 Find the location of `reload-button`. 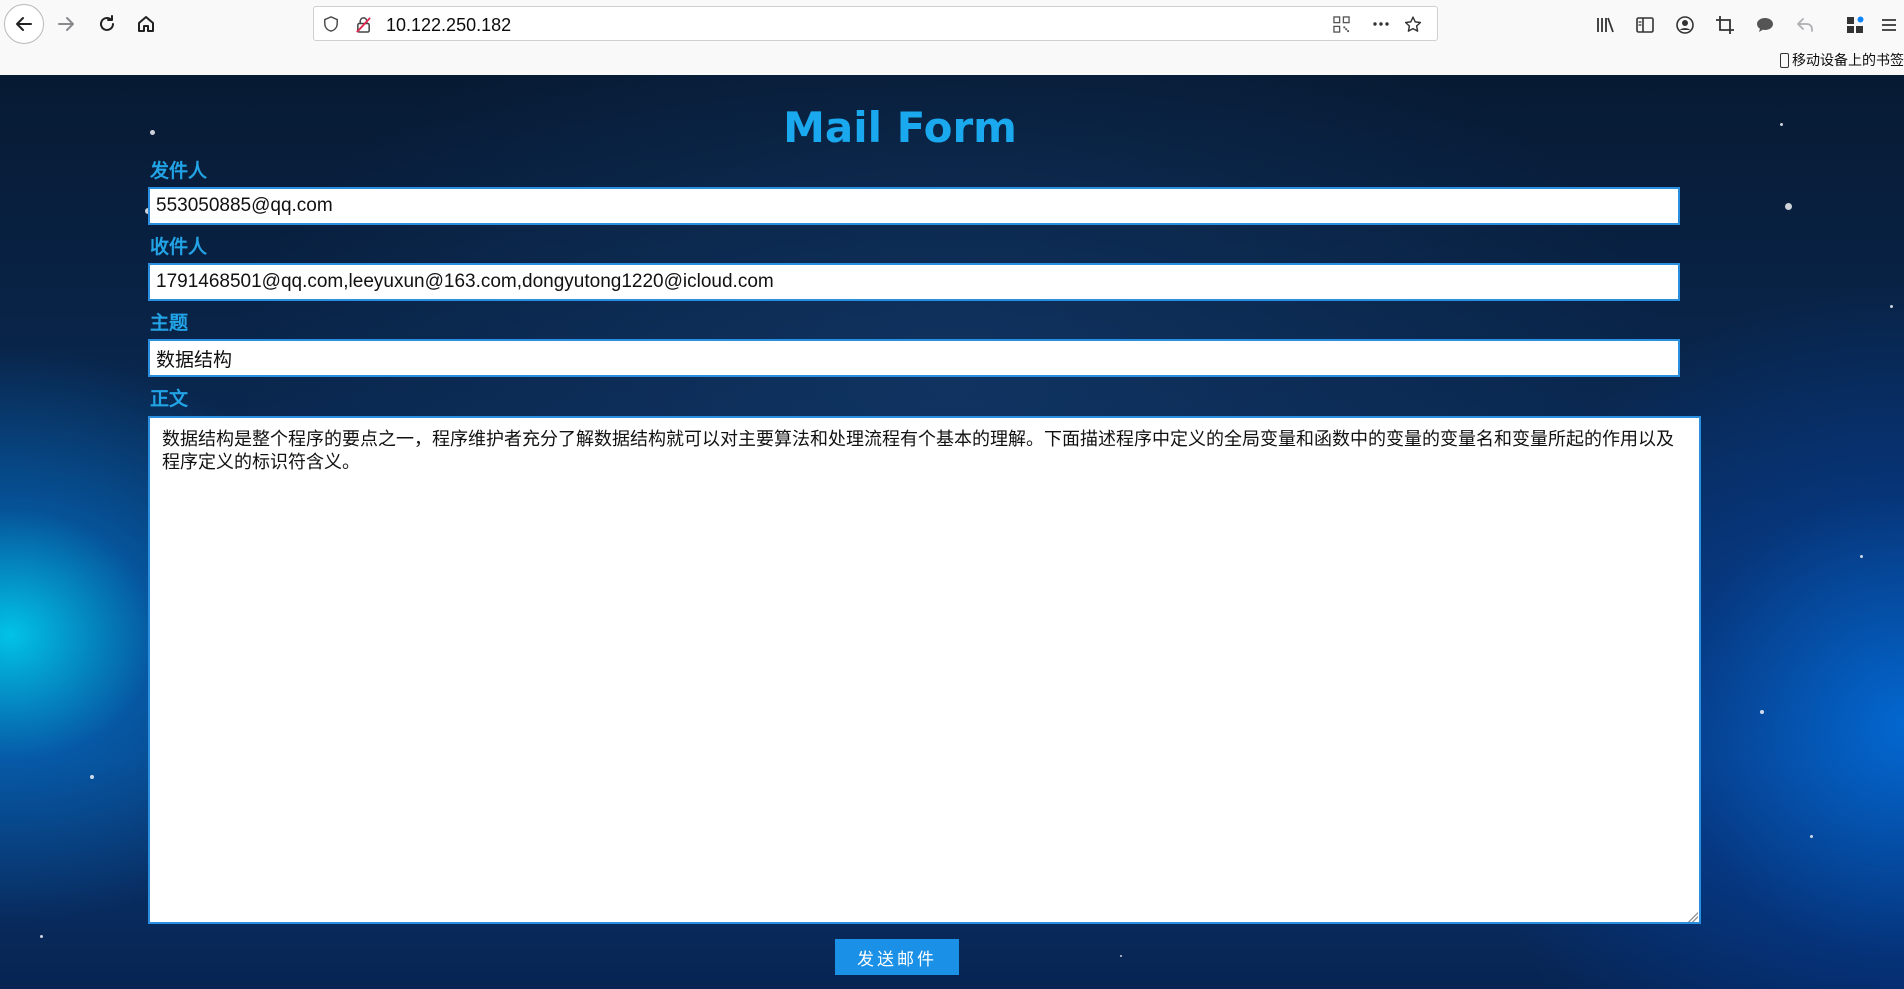

reload-button is located at coordinates (107, 24).